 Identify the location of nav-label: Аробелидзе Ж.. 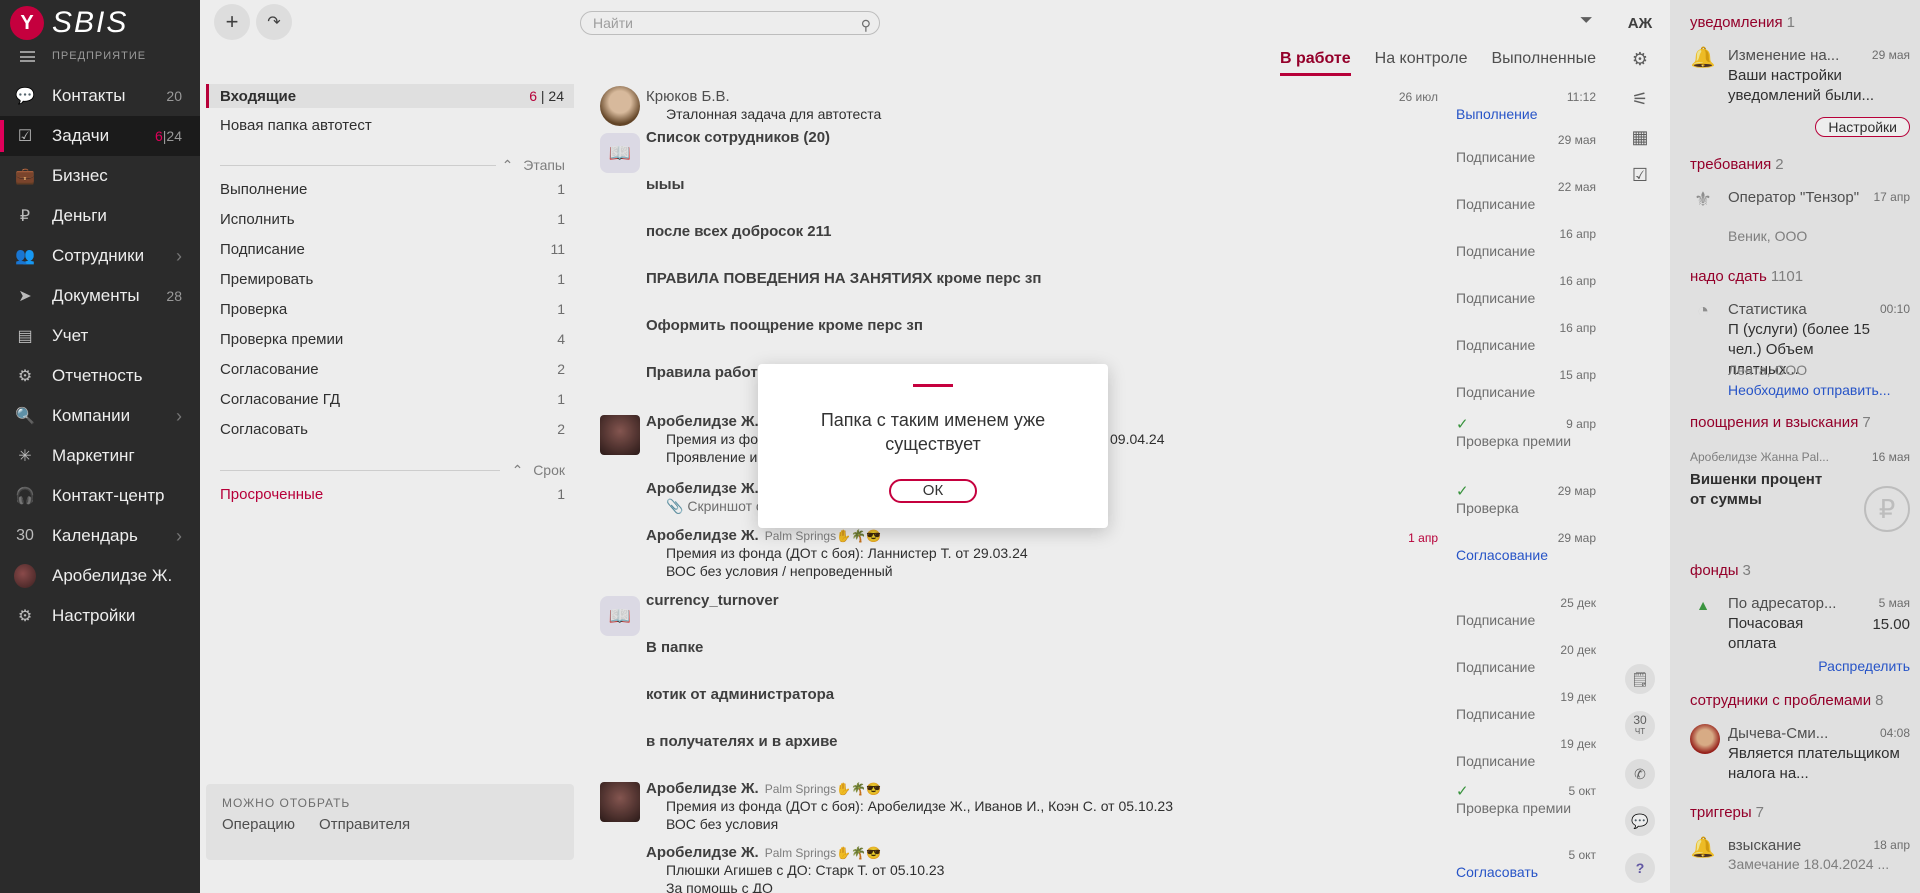
(112, 575).